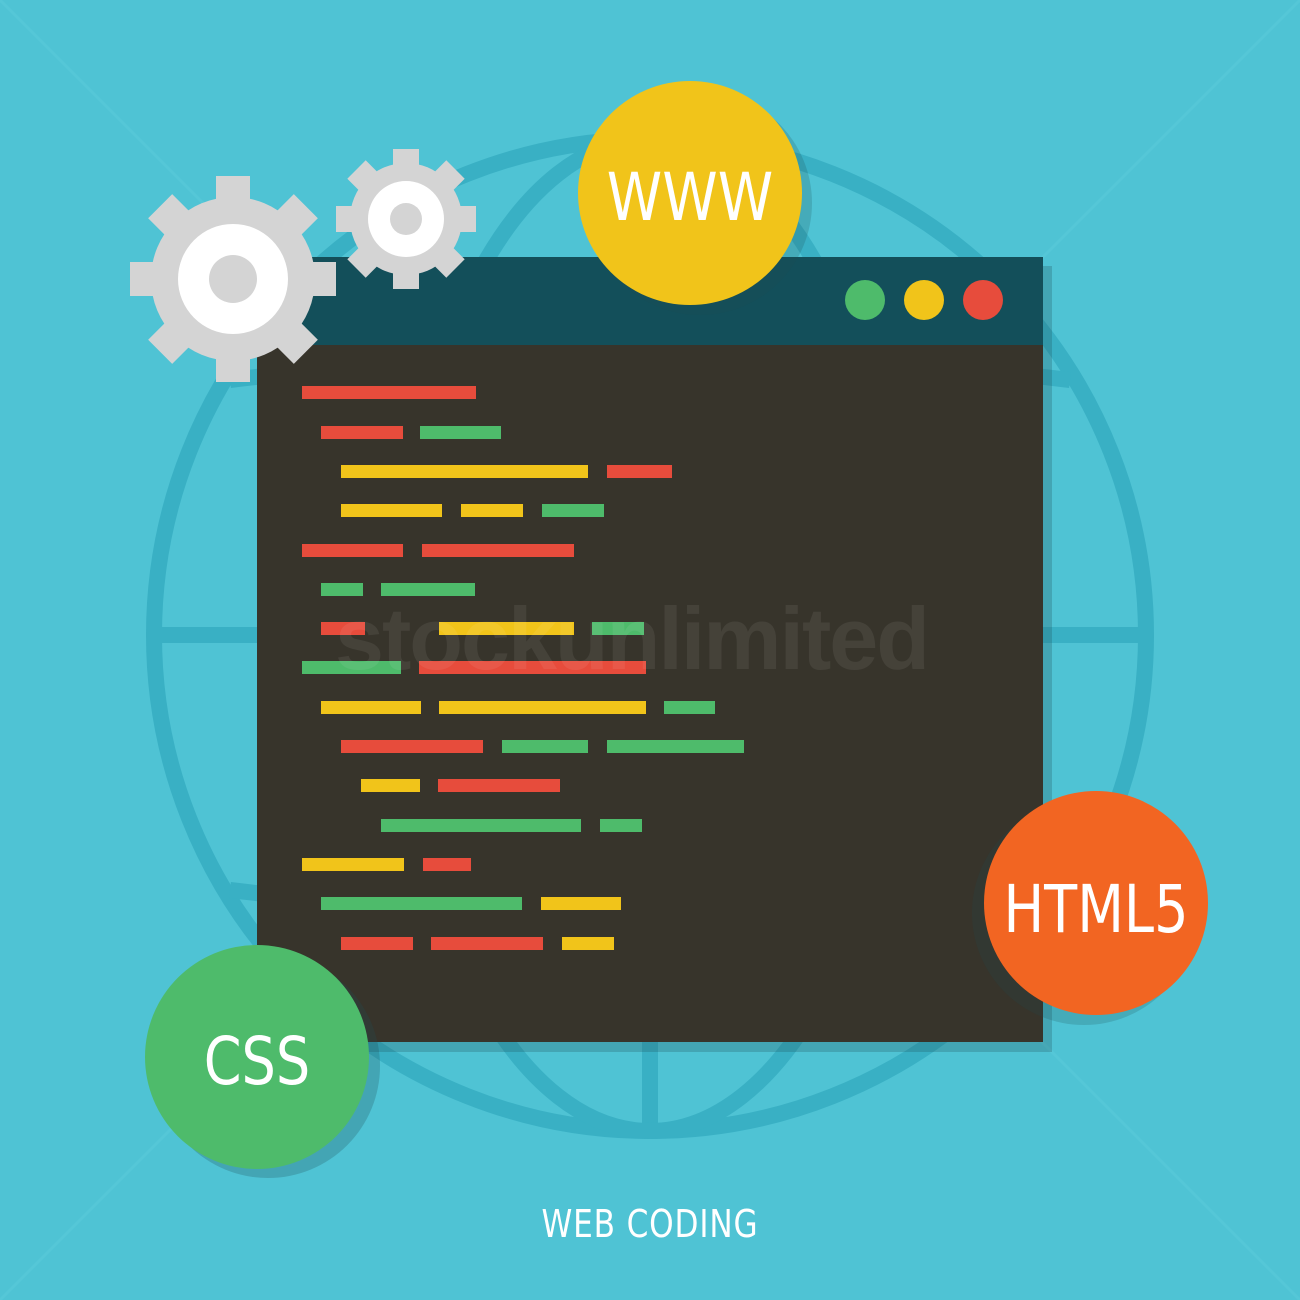 The height and width of the screenshot is (1300, 1300). I want to click on html5-label: HTML5, so click(1095, 910).